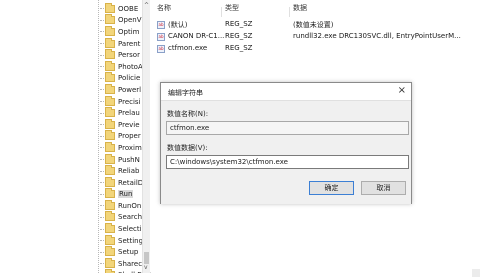 Image resolution: width=480 pixels, height=277 pixels. What do you see at coordinates (121, 43) in the screenshot?
I see `tree-item: Parent` at bounding box center [121, 43].